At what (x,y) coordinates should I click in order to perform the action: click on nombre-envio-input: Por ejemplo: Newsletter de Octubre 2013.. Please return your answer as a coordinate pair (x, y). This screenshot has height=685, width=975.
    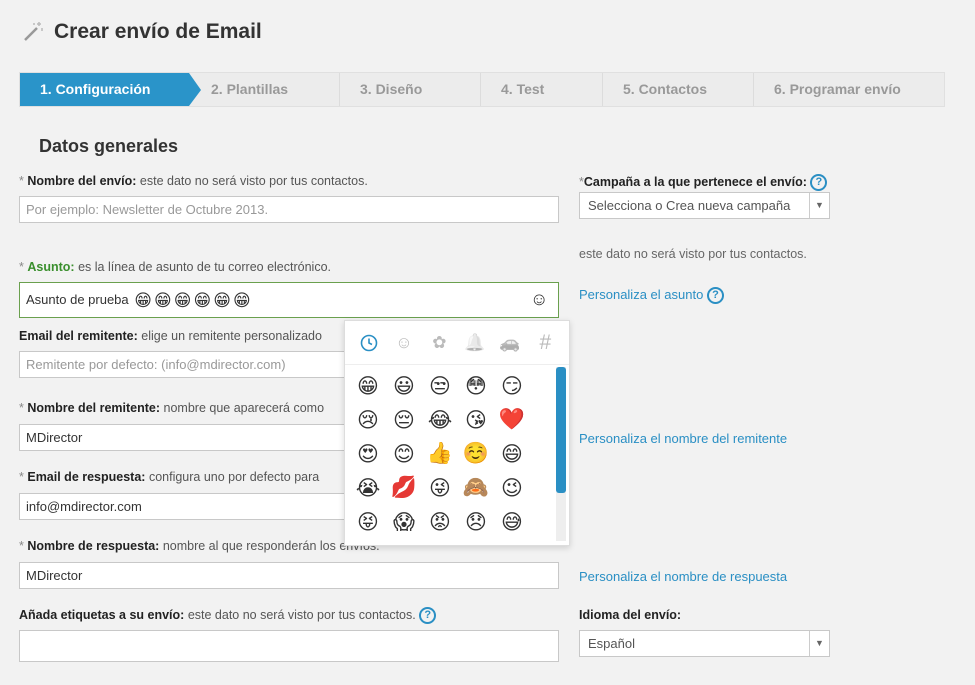
    Looking at the image, I should click on (289, 209).